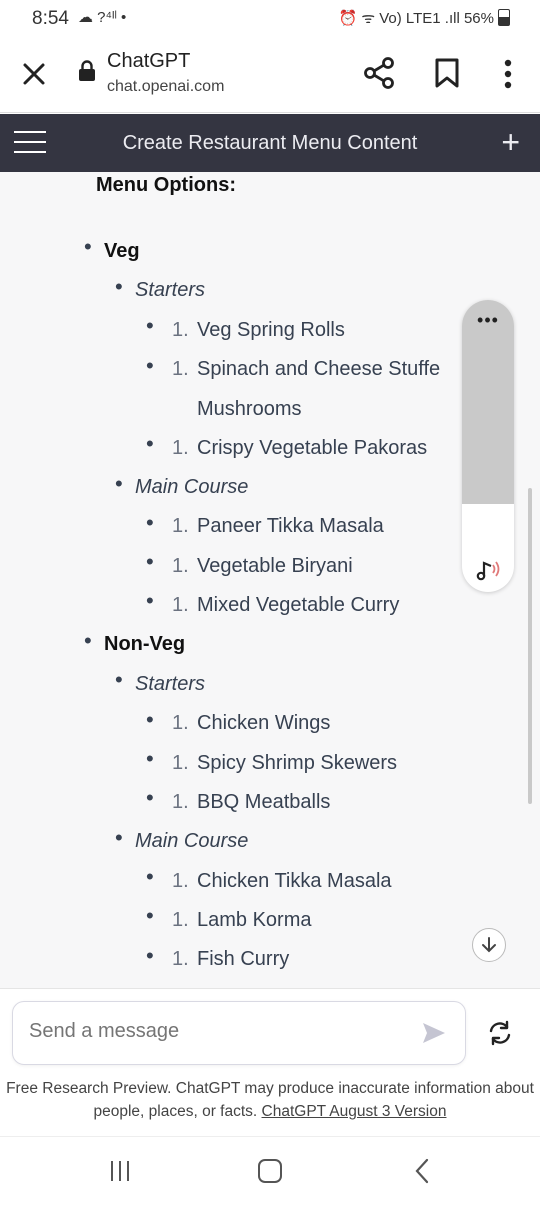  What do you see at coordinates (290, 526) in the screenshot?
I see `menu-item: Paneer Tikka Masala` at bounding box center [290, 526].